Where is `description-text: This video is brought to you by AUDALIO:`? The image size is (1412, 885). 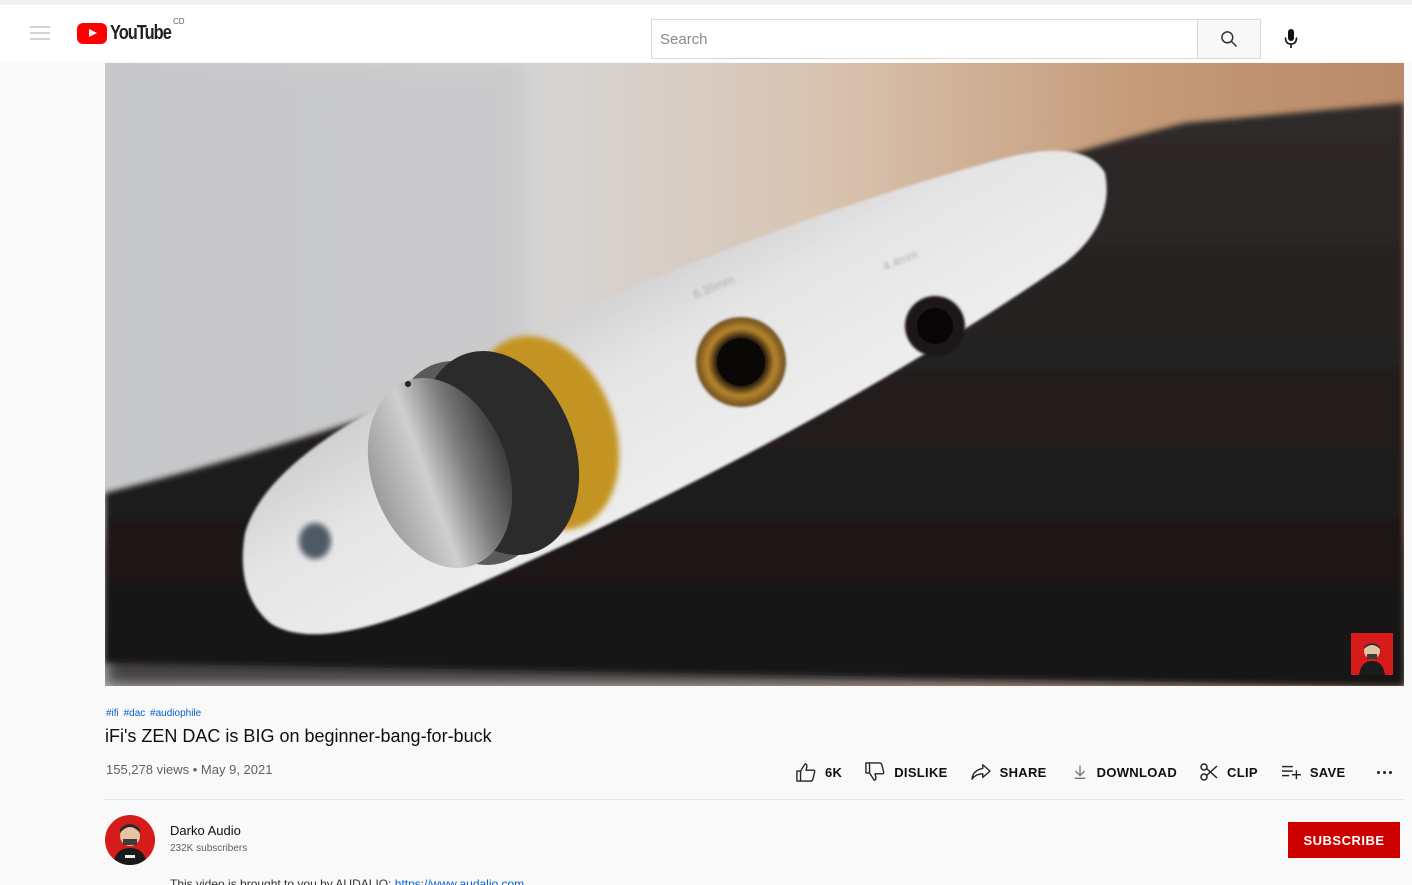
description-text: This video is brought to you by AUDALIO: is located at coordinates (282, 881).